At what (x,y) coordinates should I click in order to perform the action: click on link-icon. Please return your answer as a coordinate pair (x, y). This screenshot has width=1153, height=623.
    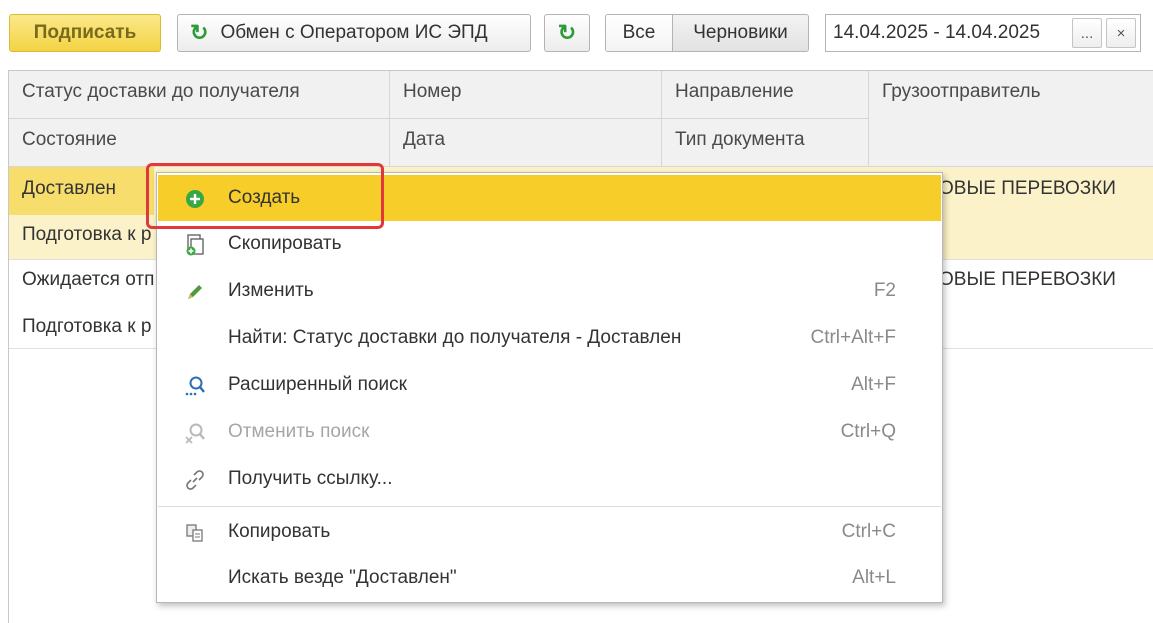
    Looking at the image, I should click on (195, 480).